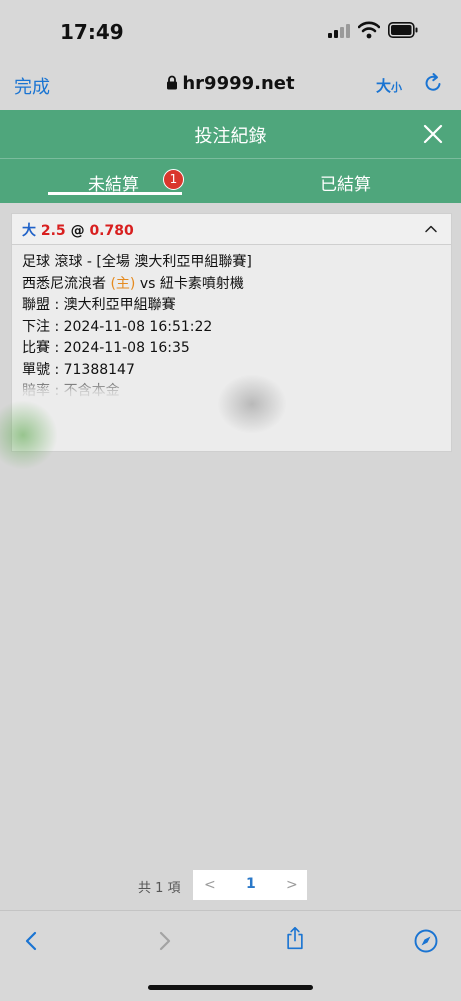  Describe the element at coordinates (164, 941) in the screenshot. I see `forward-icon` at that location.